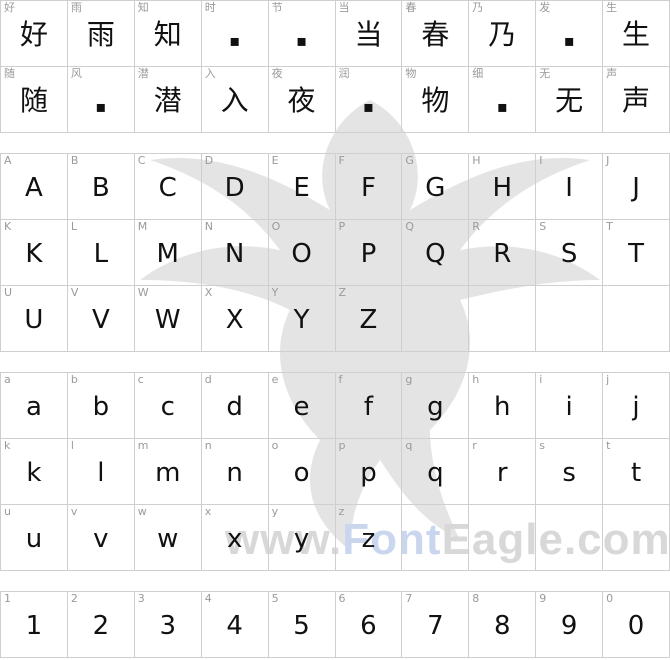  Describe the element at coordinates (235, 34) in the screenshot. I see `glyph-cell: 时 ▪` at that location.